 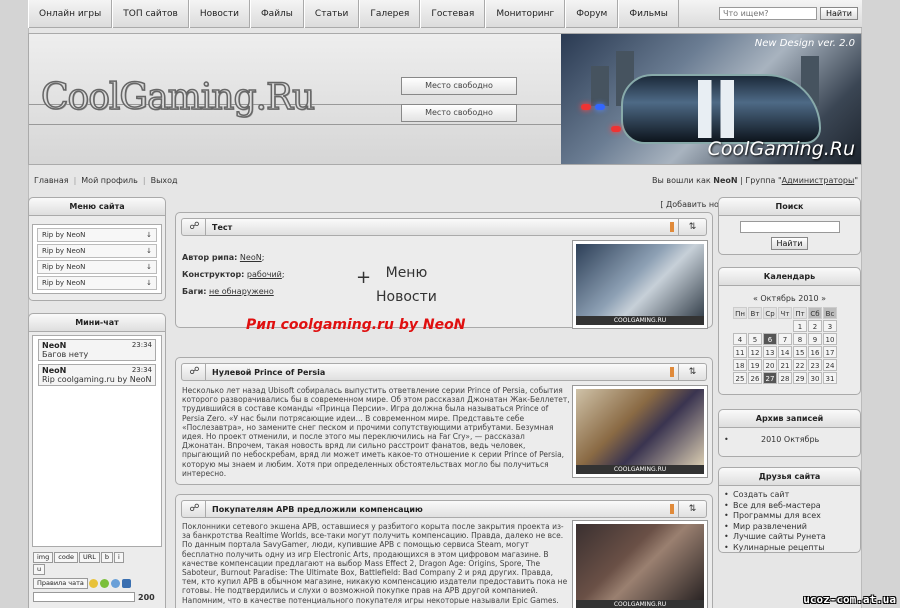 I want to click on bb-img-button: img, so click(x=43, y=557).